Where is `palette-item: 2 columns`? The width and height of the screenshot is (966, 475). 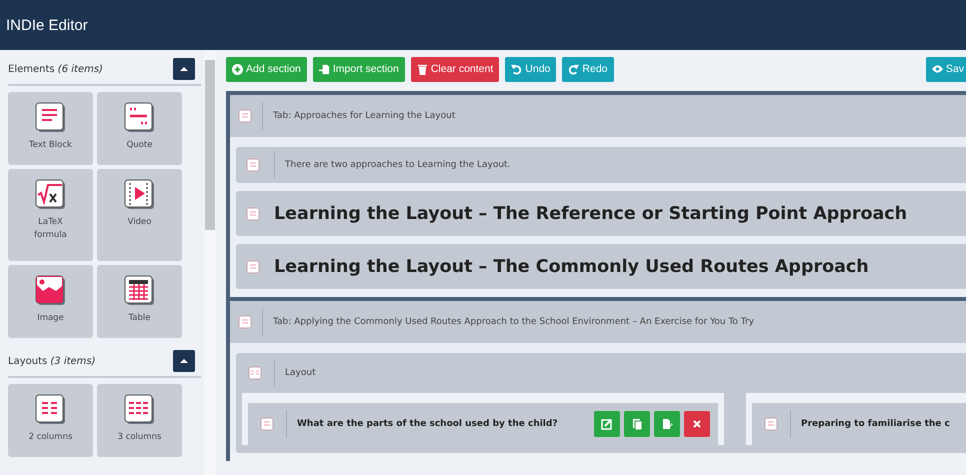 palette-item: 2 columns is located at coordinates (50, 420).